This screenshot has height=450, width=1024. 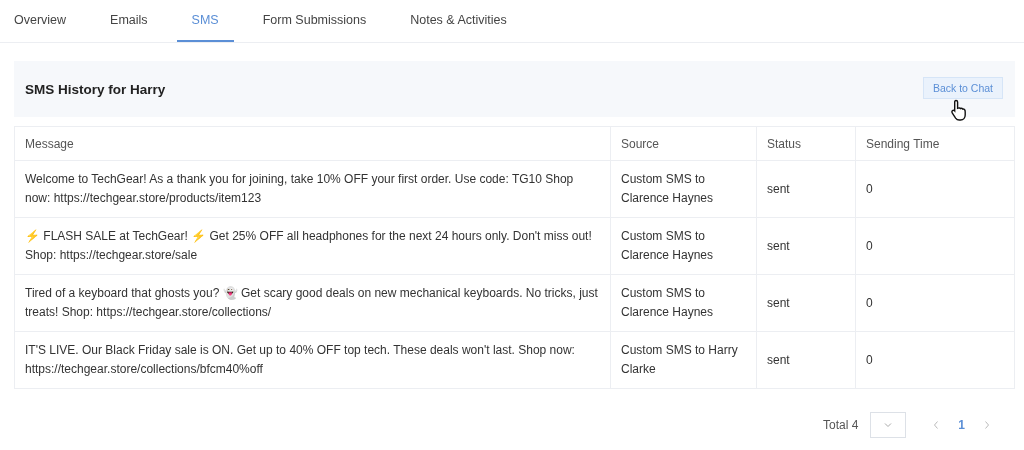 I want to click on message-cell: IT'S LIVE. Our Black Friday sale is ON. Get up to 40% OFF top tech. These deals won't last. Shop now: https://techgear.store/collections/bfcm40%off, so click(x=312, y=360).